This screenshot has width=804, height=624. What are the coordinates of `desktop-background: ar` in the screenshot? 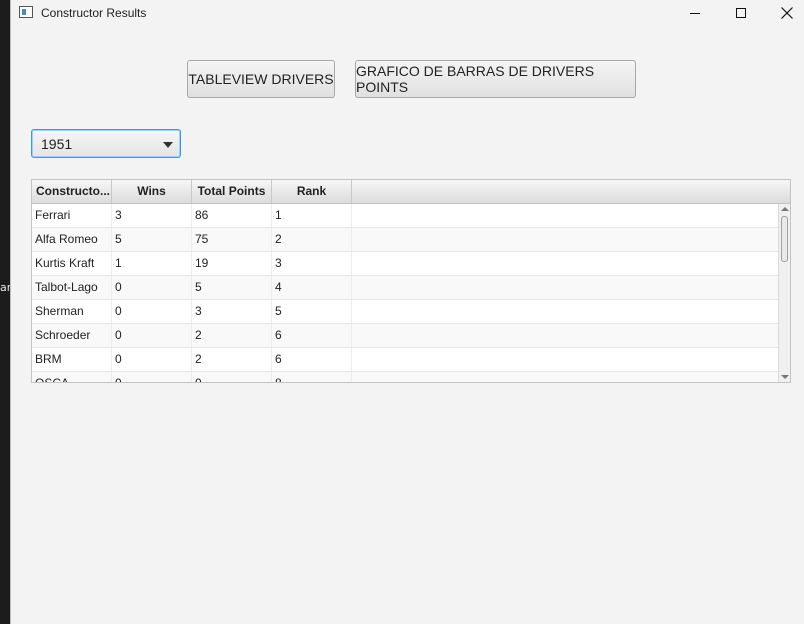 It's located at (5, 312).